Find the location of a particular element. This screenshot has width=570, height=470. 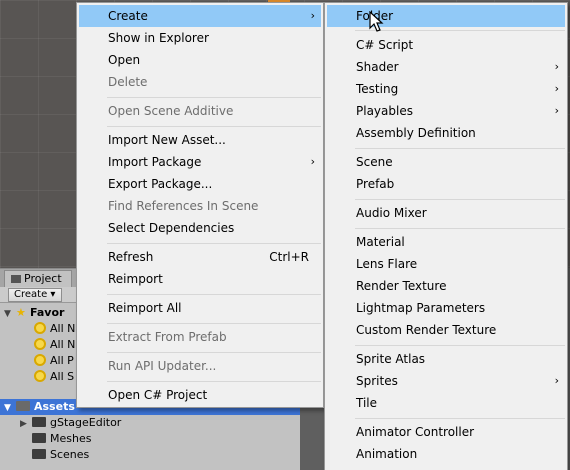

menu-item-shader: Shader › is located at coordinates (446, 67).